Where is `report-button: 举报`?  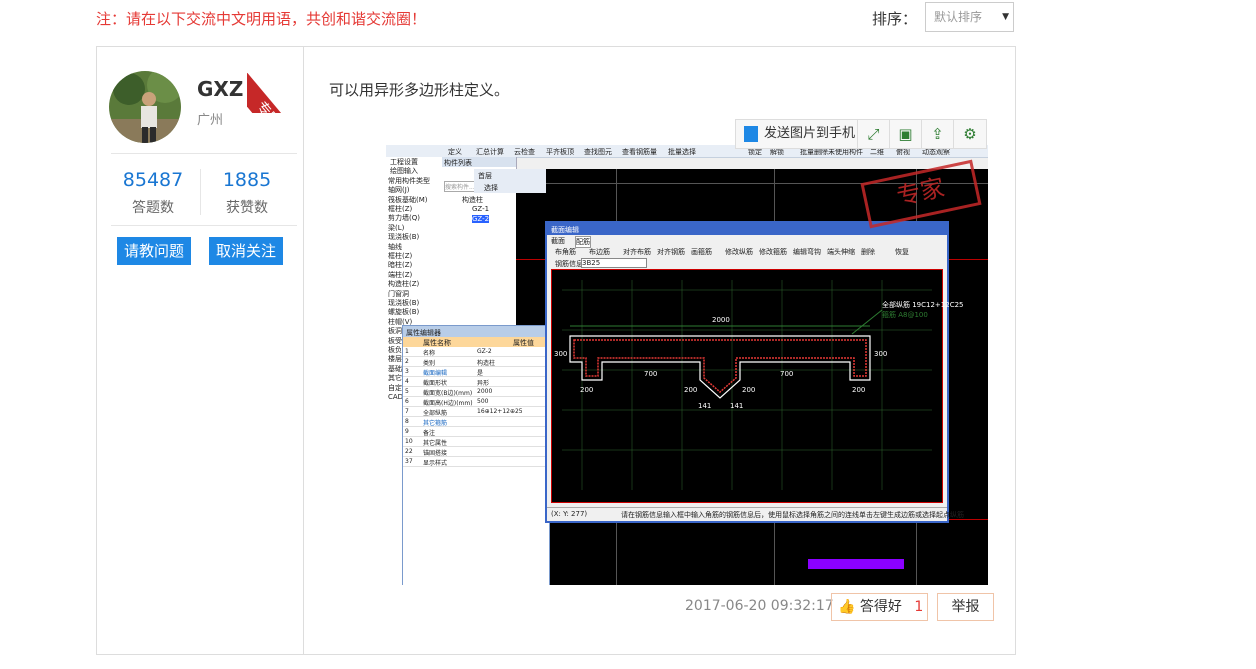 report-button: 举报 is located at coordinates (965, 607).